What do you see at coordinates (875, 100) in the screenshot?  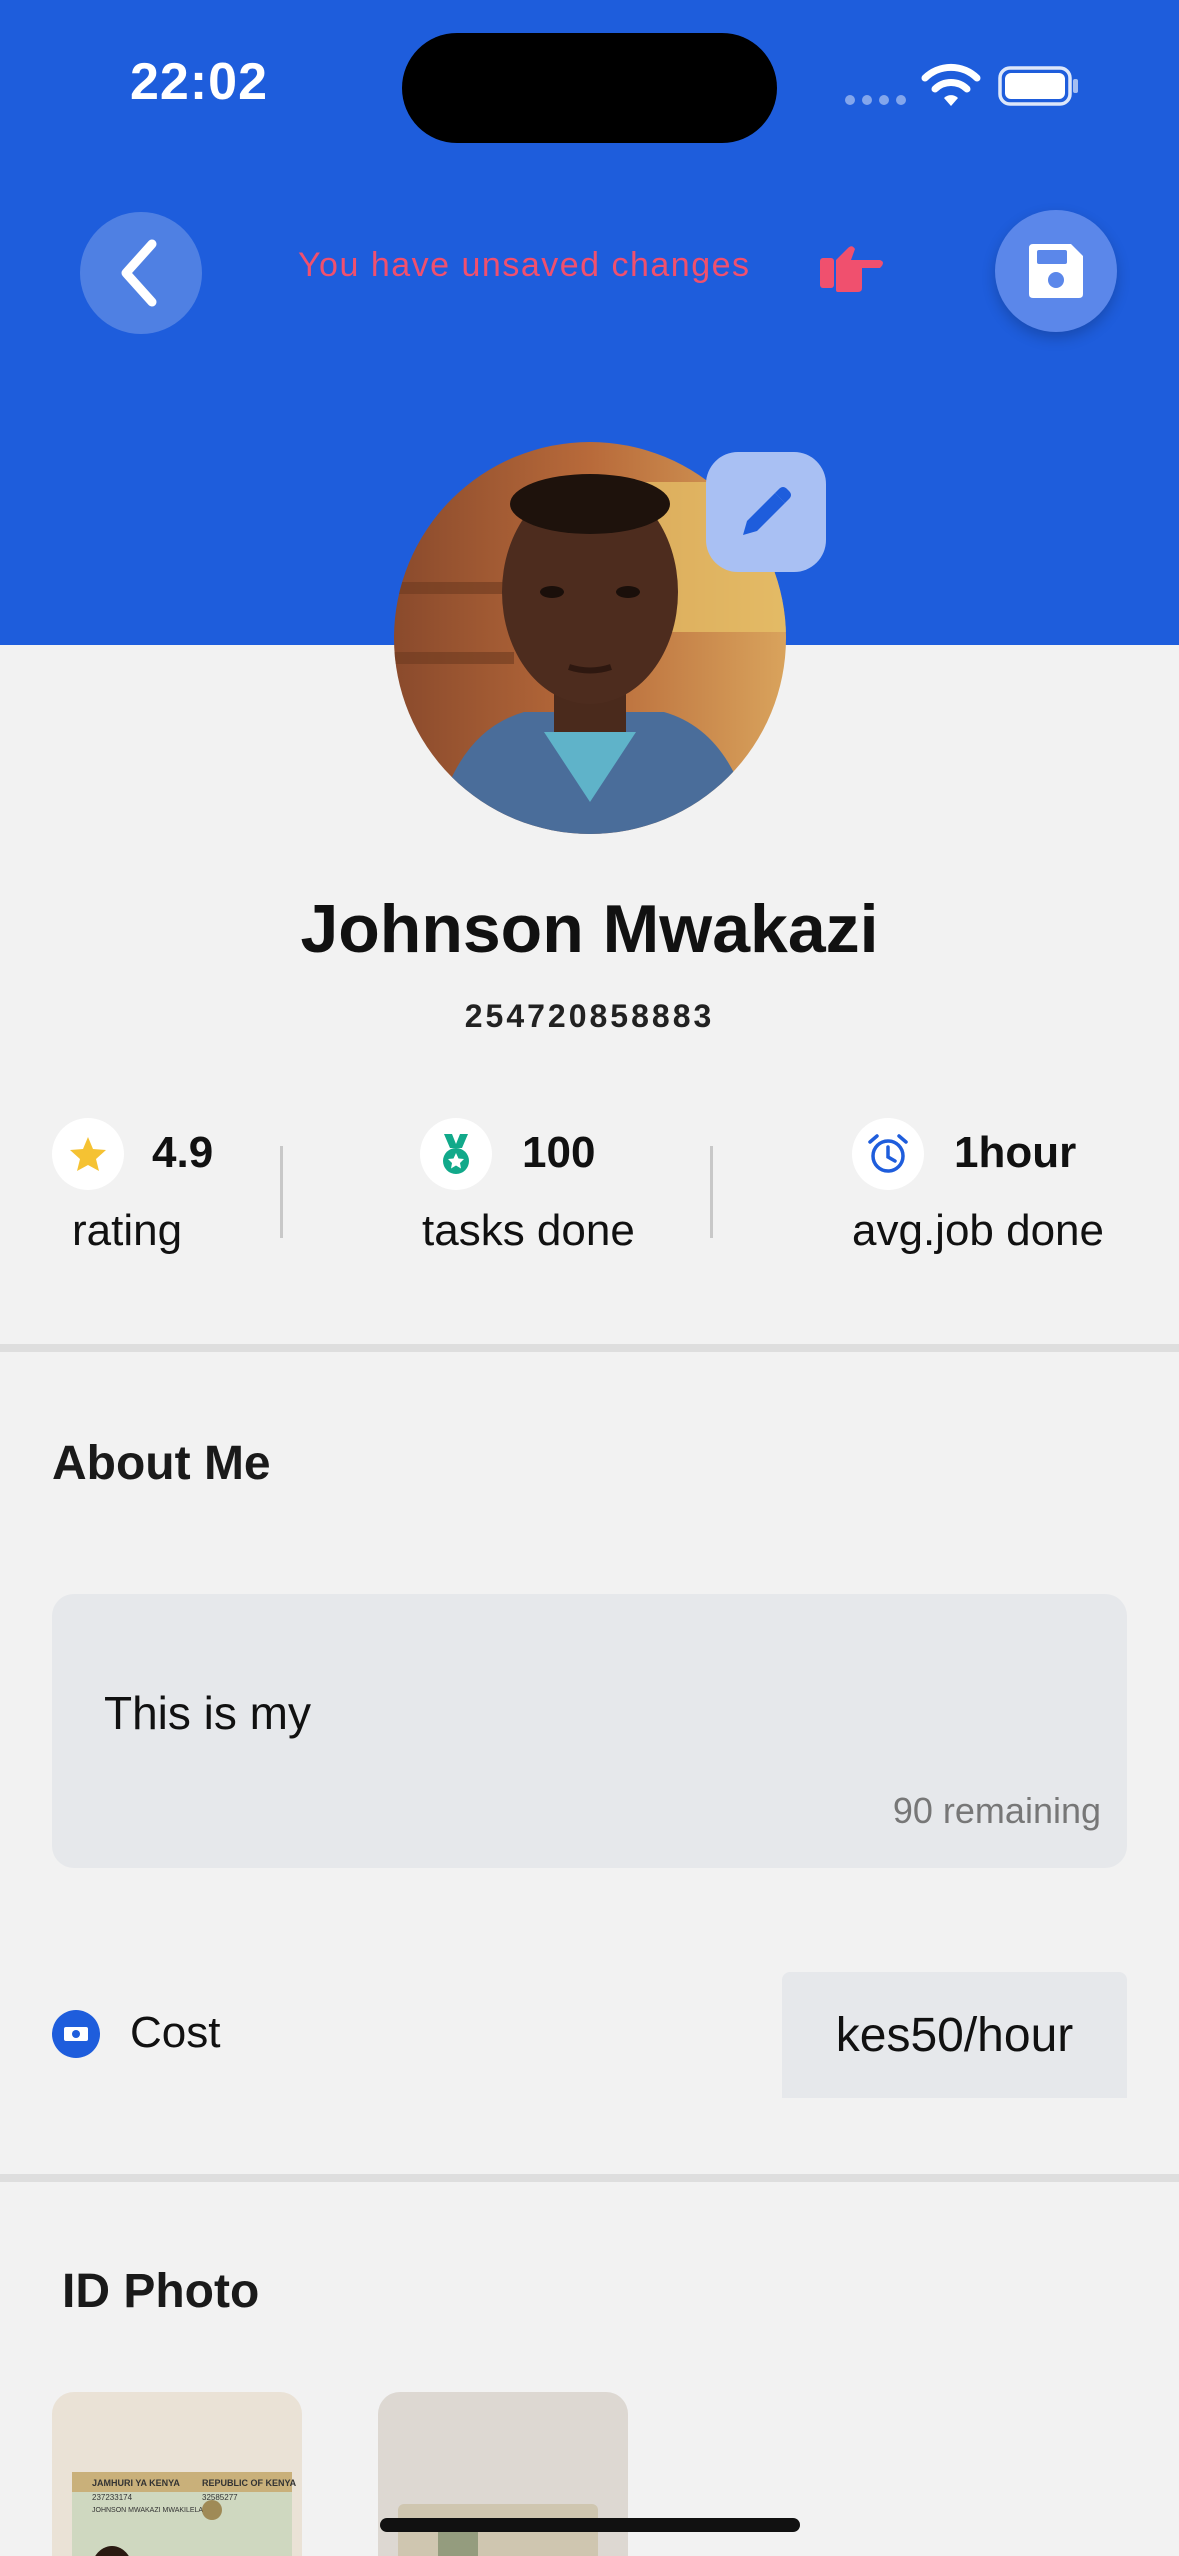 I see `cellular-signal-icon` at bounding box center [875, 100].